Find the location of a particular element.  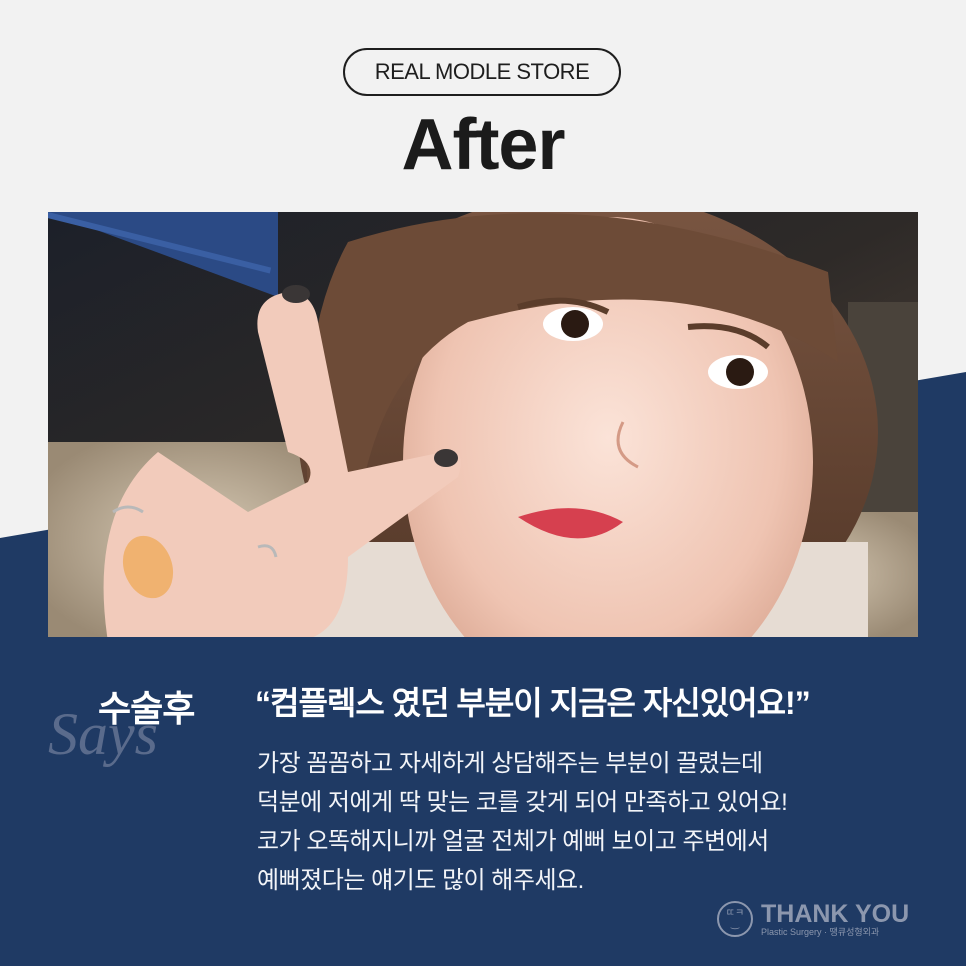

store-badge: REAL MODLE STORE is located at coordinates (482, 72).